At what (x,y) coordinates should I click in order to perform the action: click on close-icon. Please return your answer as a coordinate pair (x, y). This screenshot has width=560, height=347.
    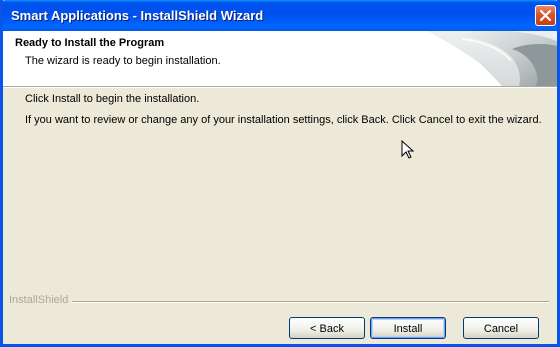
    Looking at the image, I should click on (545, 15).